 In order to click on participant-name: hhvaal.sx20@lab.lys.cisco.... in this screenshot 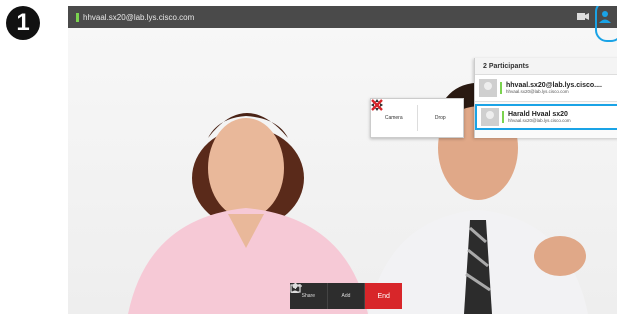, I will do `click(554, 85)`.